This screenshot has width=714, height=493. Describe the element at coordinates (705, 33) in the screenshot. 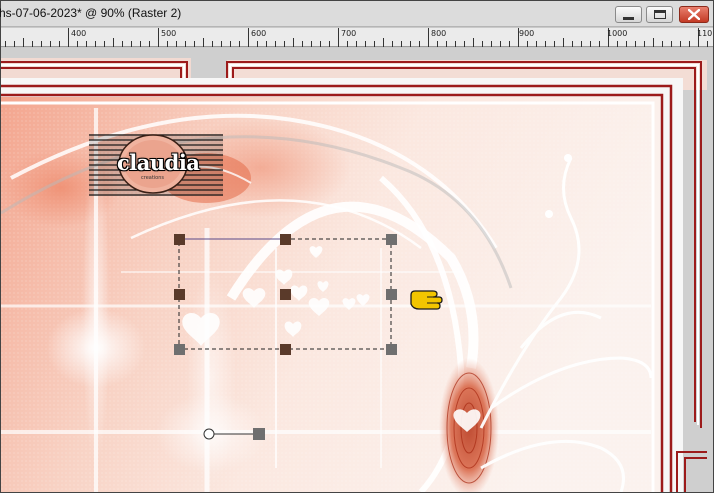

I see `ruler-label: 110` at that location.